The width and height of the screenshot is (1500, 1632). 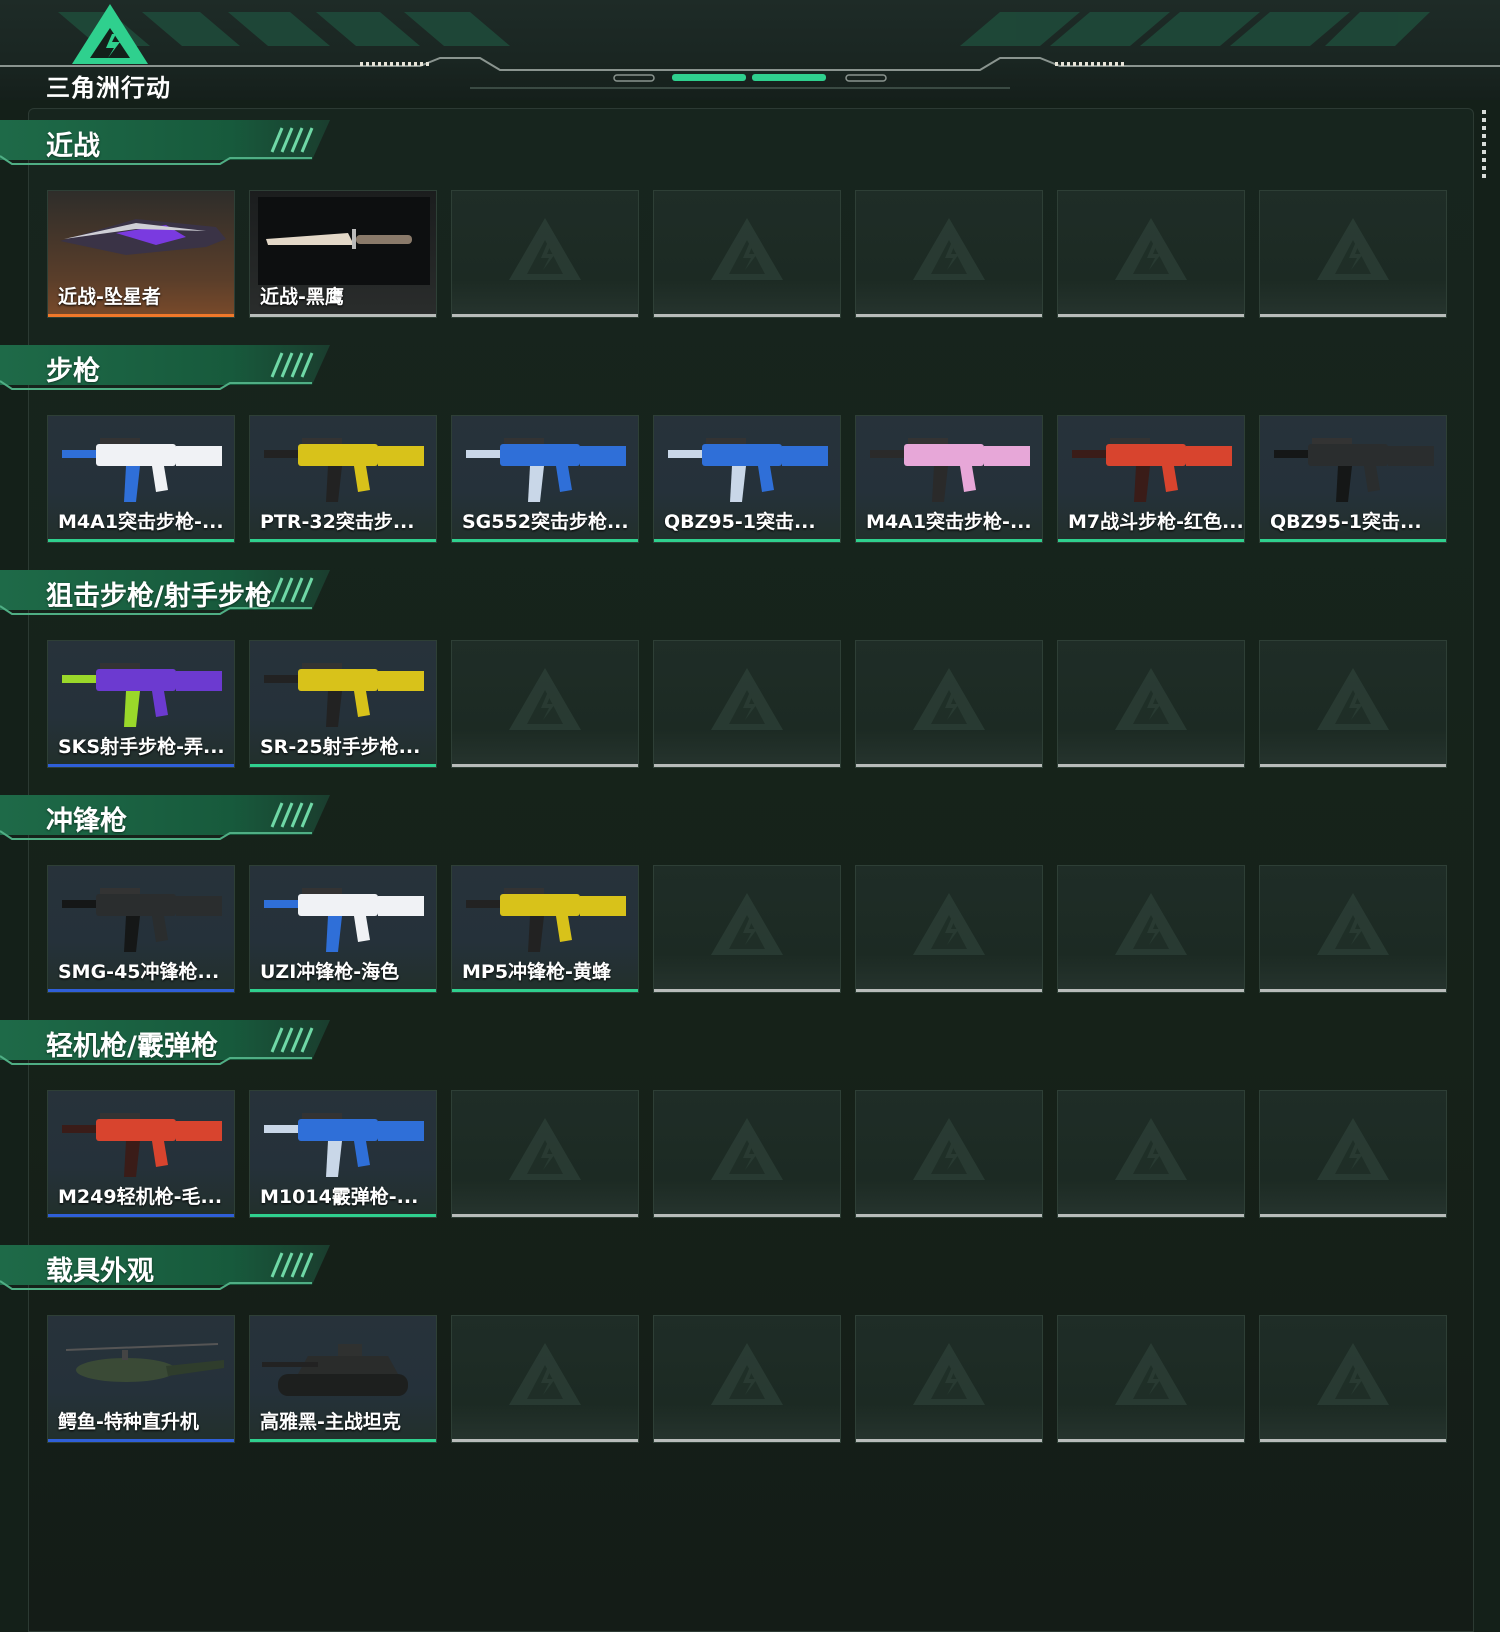 I want to click on skin-card: 近战-坠星者, so click(x=141, y=254).